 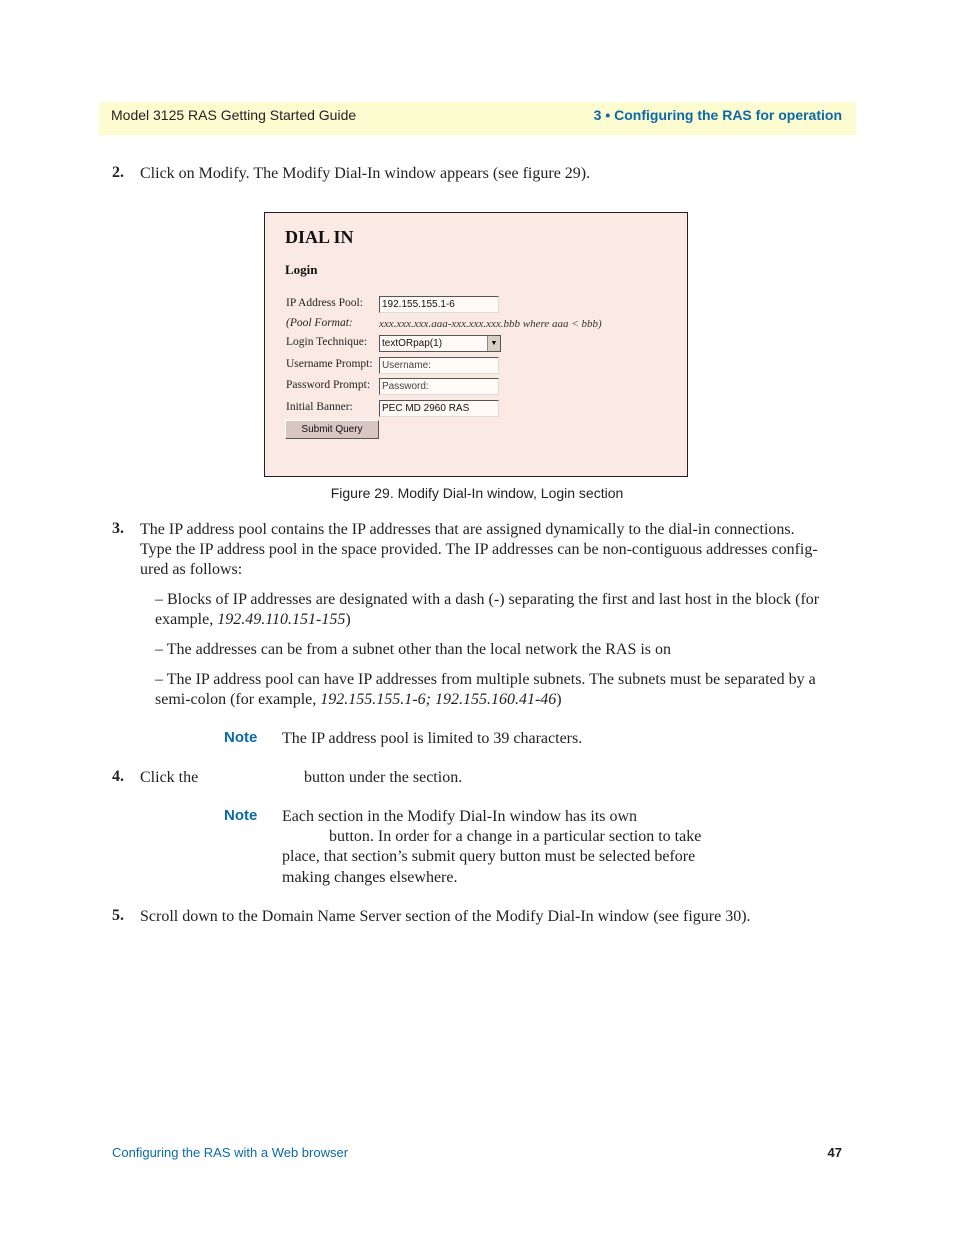 I want to click on chapter-title: 3 • Configuring the RAS for operation, so click(x=717, y=115).